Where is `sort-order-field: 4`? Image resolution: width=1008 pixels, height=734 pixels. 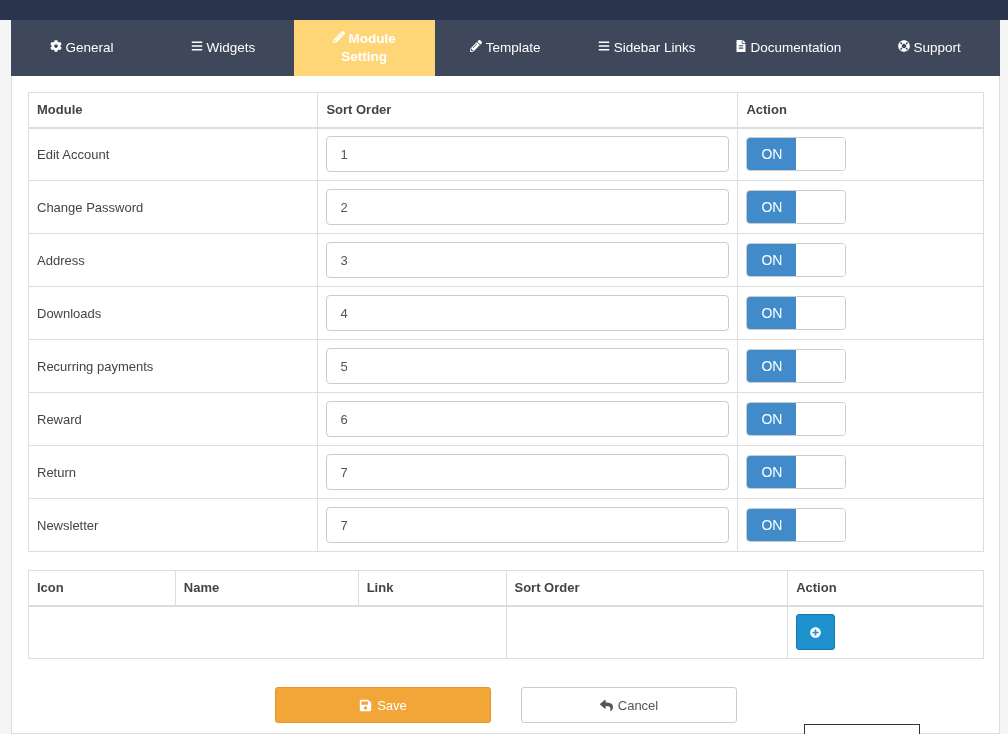
sort-order-field: 4 is located at coordinates (528, 313).